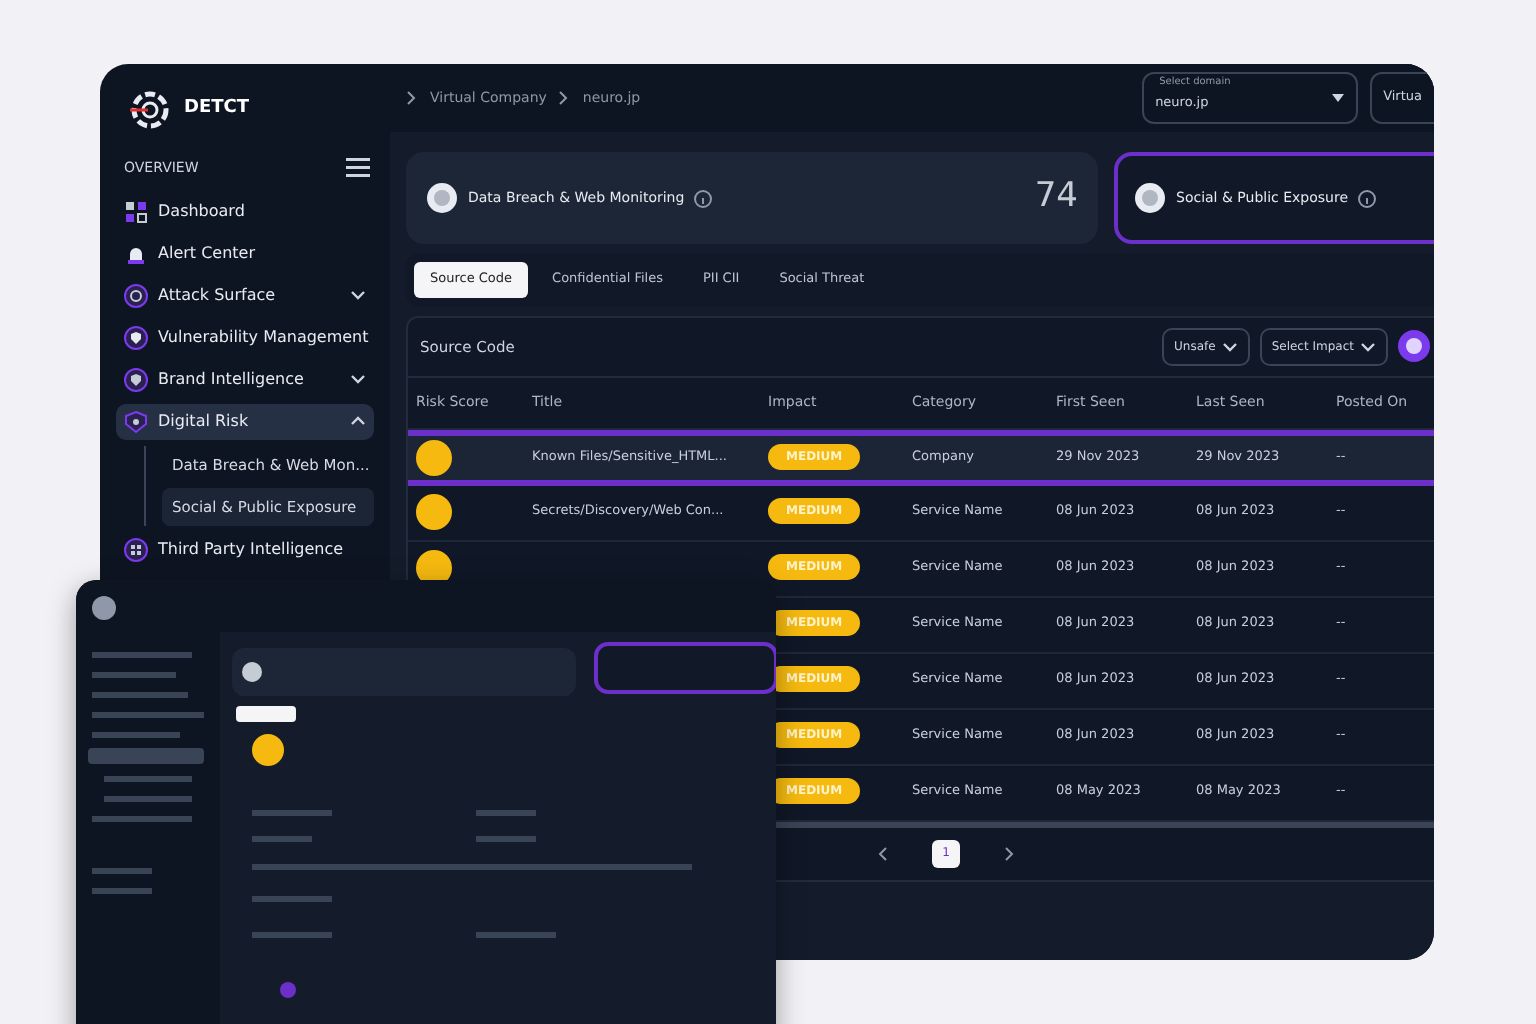 This screenshot has height=1024, width=1536. Describe the element at coordinates (245, 295) in the screenshot. I see `sidebar-item: Attack Surface` at that location.